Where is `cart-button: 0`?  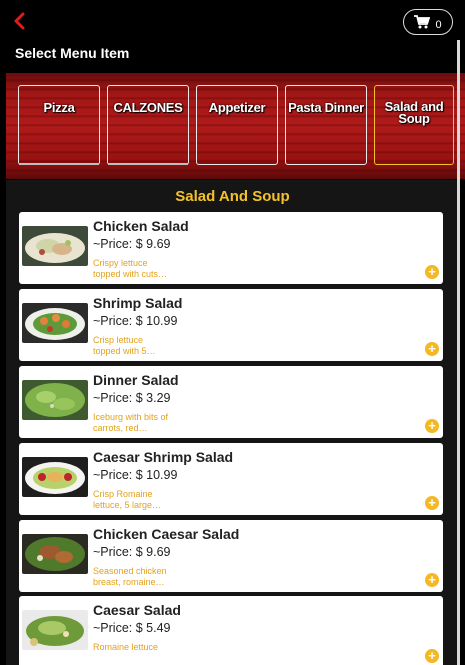
cart-button: 0 is located at coordinates (428, 22).